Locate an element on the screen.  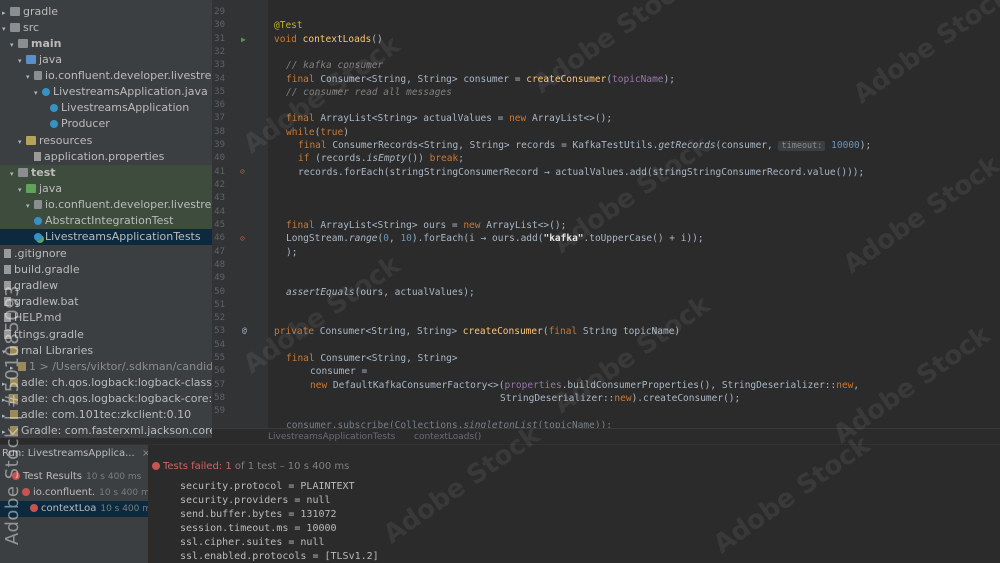
parameter-hint: timeout: is located at coordinates (802, 146).